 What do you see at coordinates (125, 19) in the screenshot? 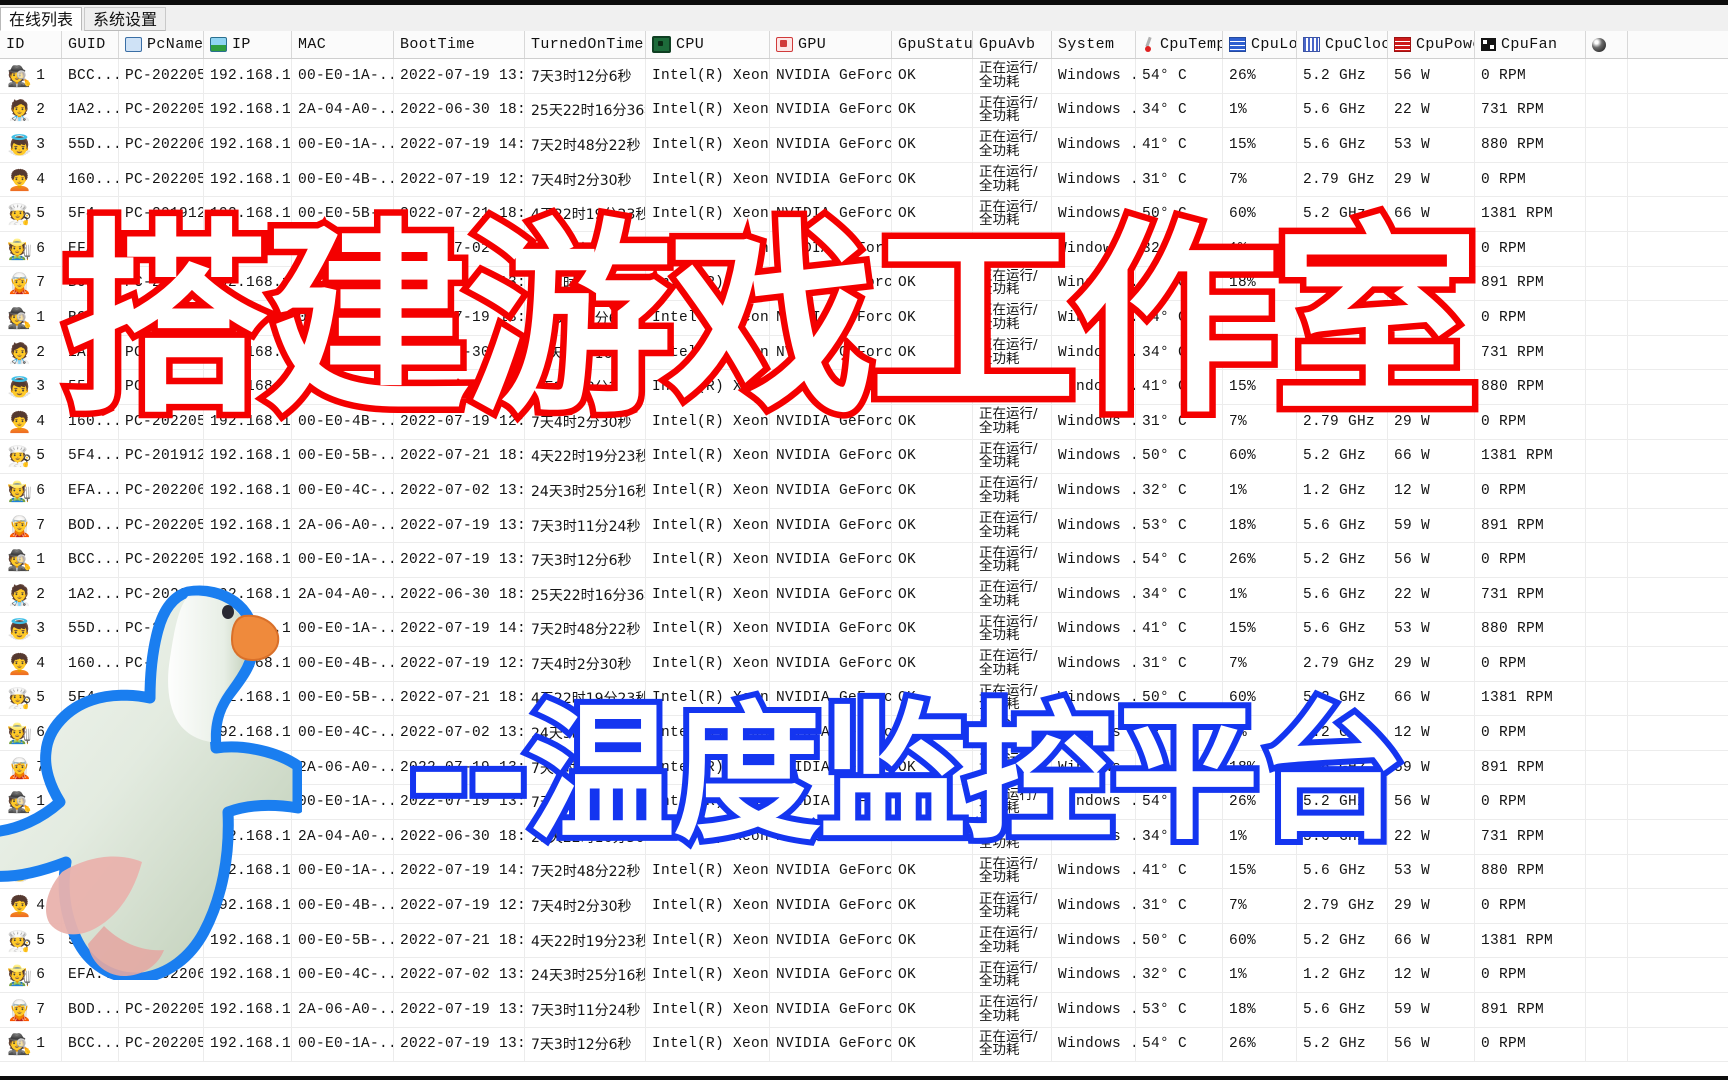
I see `tab-system-settings: 系统设置` at bounding box center [125, 19].